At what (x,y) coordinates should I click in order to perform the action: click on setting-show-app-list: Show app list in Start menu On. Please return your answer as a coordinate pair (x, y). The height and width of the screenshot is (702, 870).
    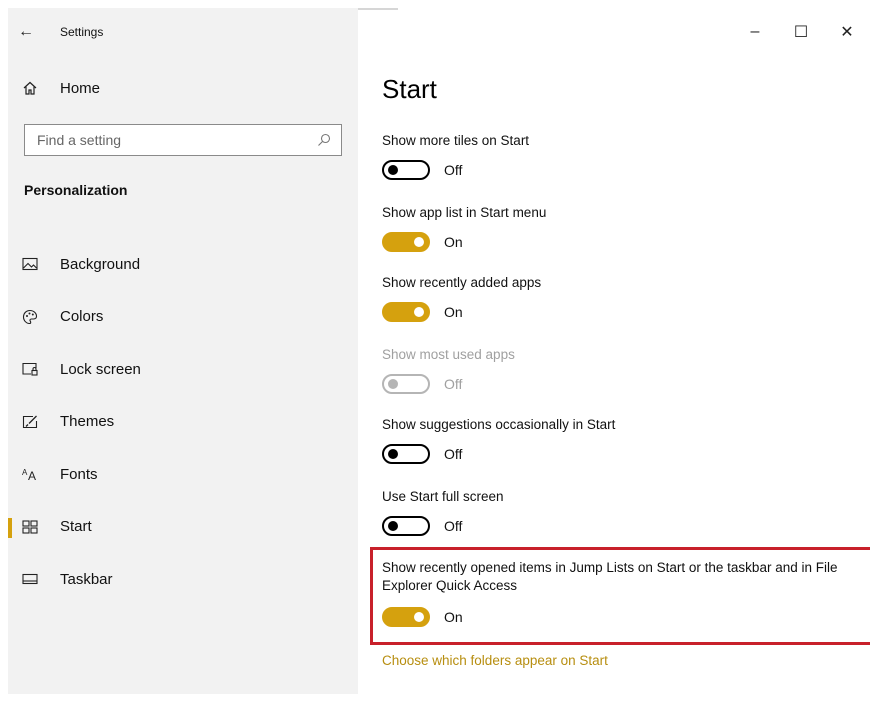
    Looking at the image, I should click on (622, 228).